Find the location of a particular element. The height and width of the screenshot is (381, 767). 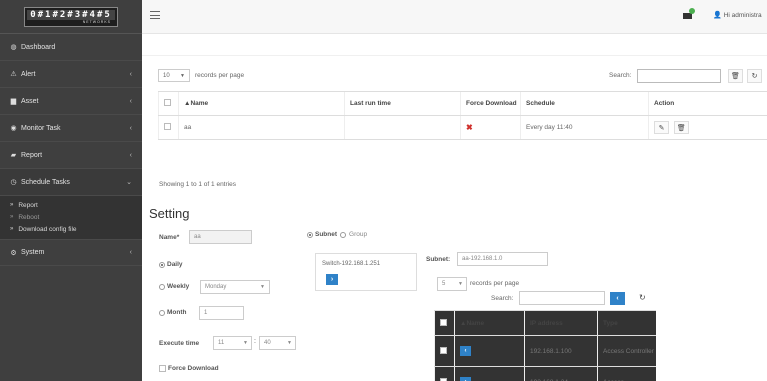

sidebar-subitem-reboot: » Reboot is located at coordinates (71, 217).